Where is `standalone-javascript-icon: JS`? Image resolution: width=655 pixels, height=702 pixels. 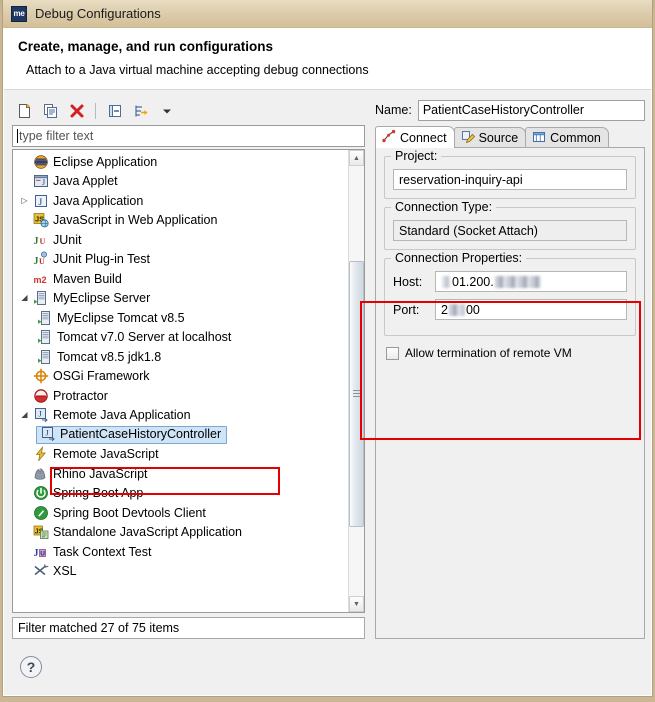 standalone-javascript-icon: JS is located at coordinates (41, 532).